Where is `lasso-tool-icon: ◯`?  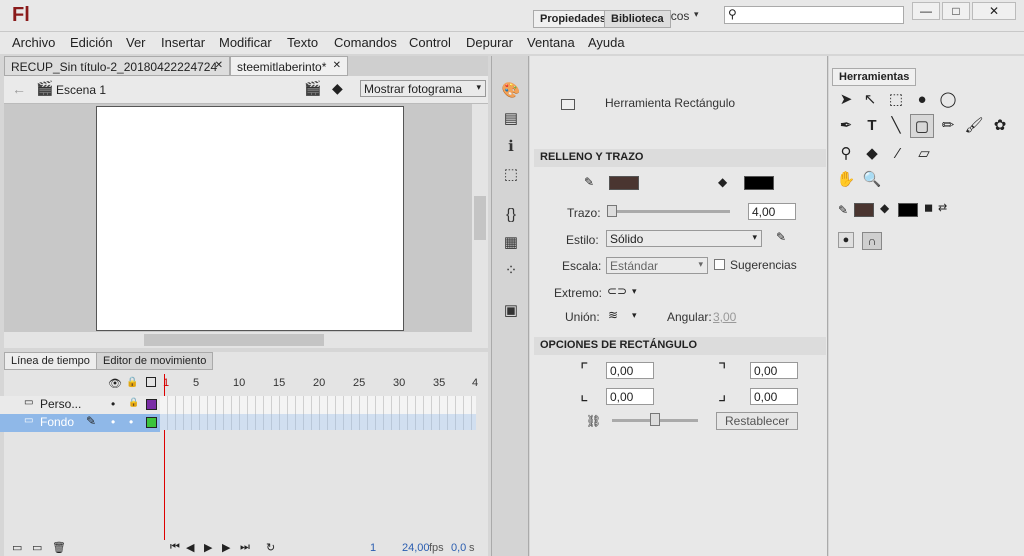 lasso-tool-icon: ◯ is located at coordinates (948, 100).